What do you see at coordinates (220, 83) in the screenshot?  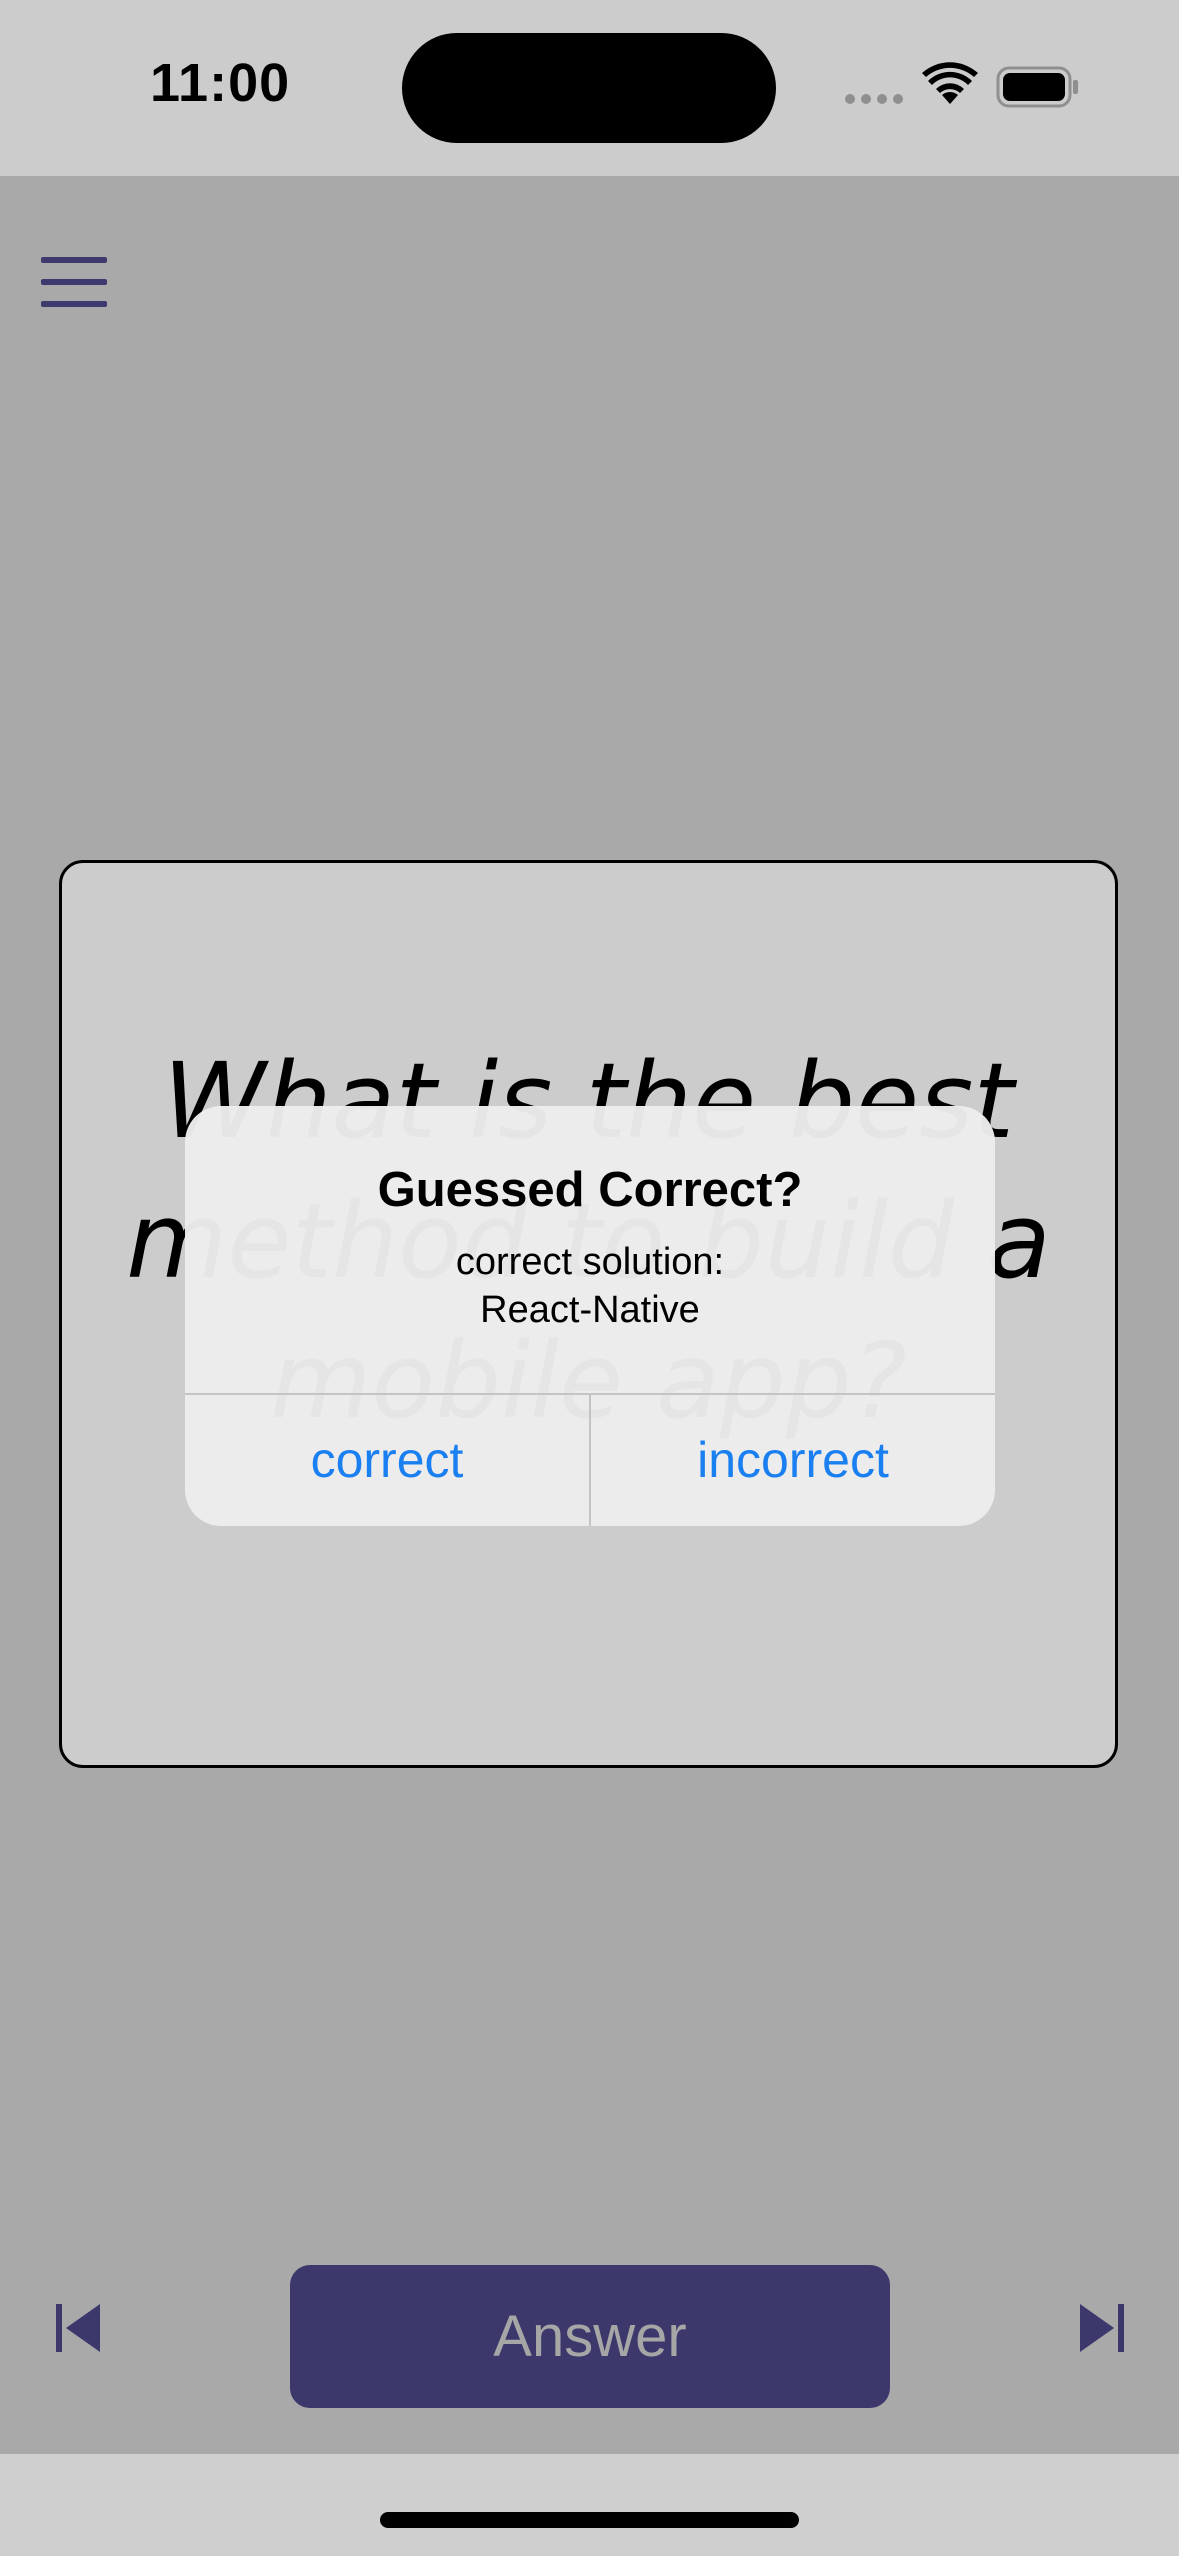 I see `status-time: 11:00` at bounding box center [220, 83].